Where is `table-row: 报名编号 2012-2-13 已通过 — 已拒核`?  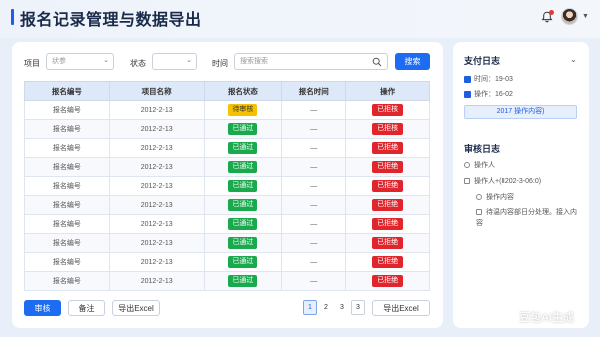
table-row: 报名编号 2012-2-13 已通过 — 已拒核 is located at coordinates (227, 129).